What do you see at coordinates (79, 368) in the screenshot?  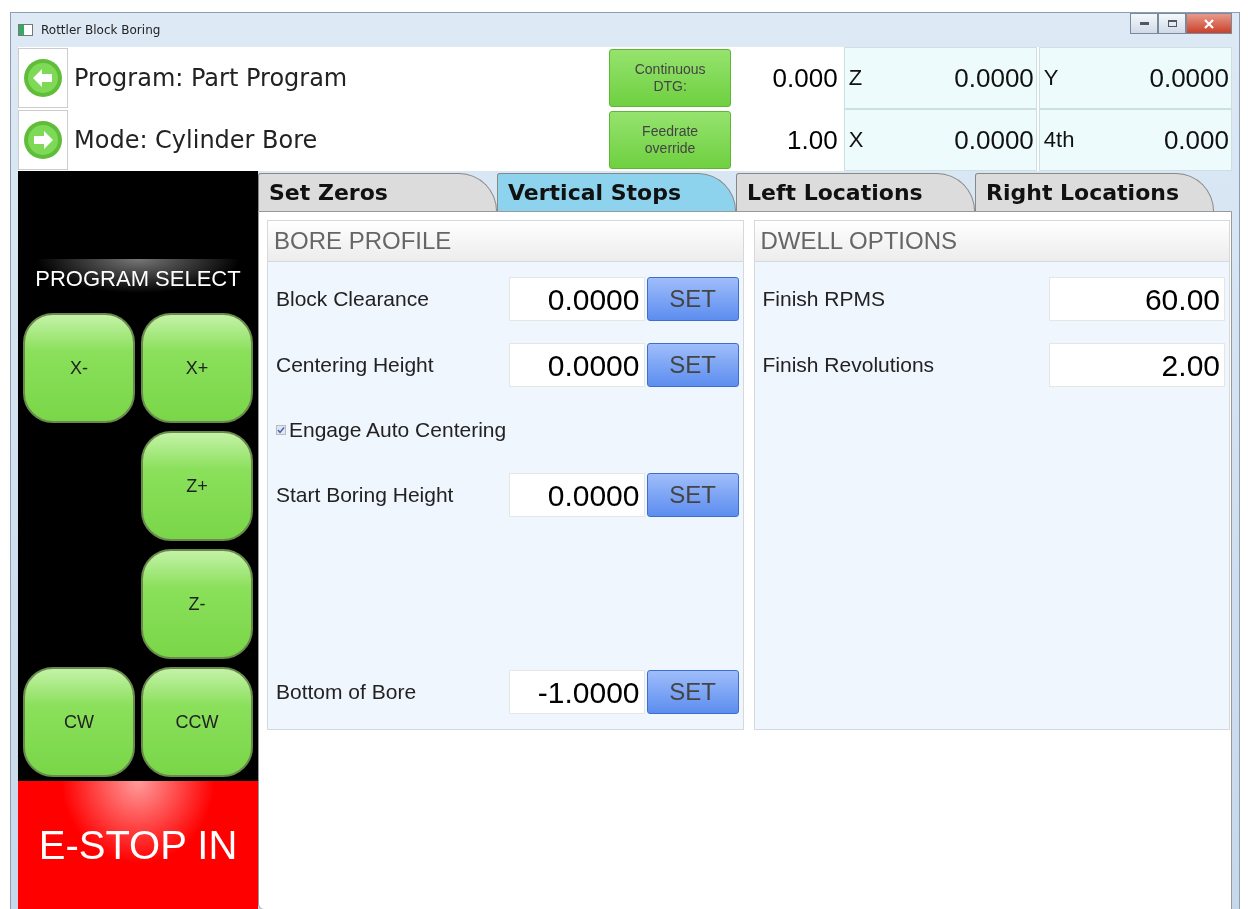 I see `jog-button: X-` at bounding box center [79, 368].